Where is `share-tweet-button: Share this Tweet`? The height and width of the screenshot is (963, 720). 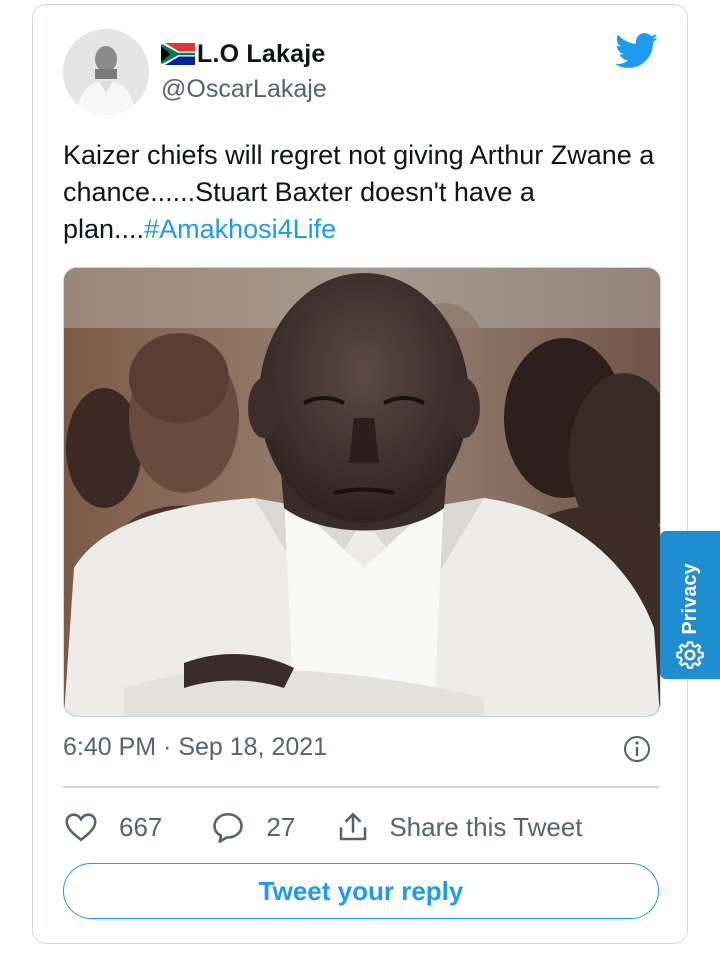
share-tweet-button: Share this Tweet is located at coordinates (459, 827).